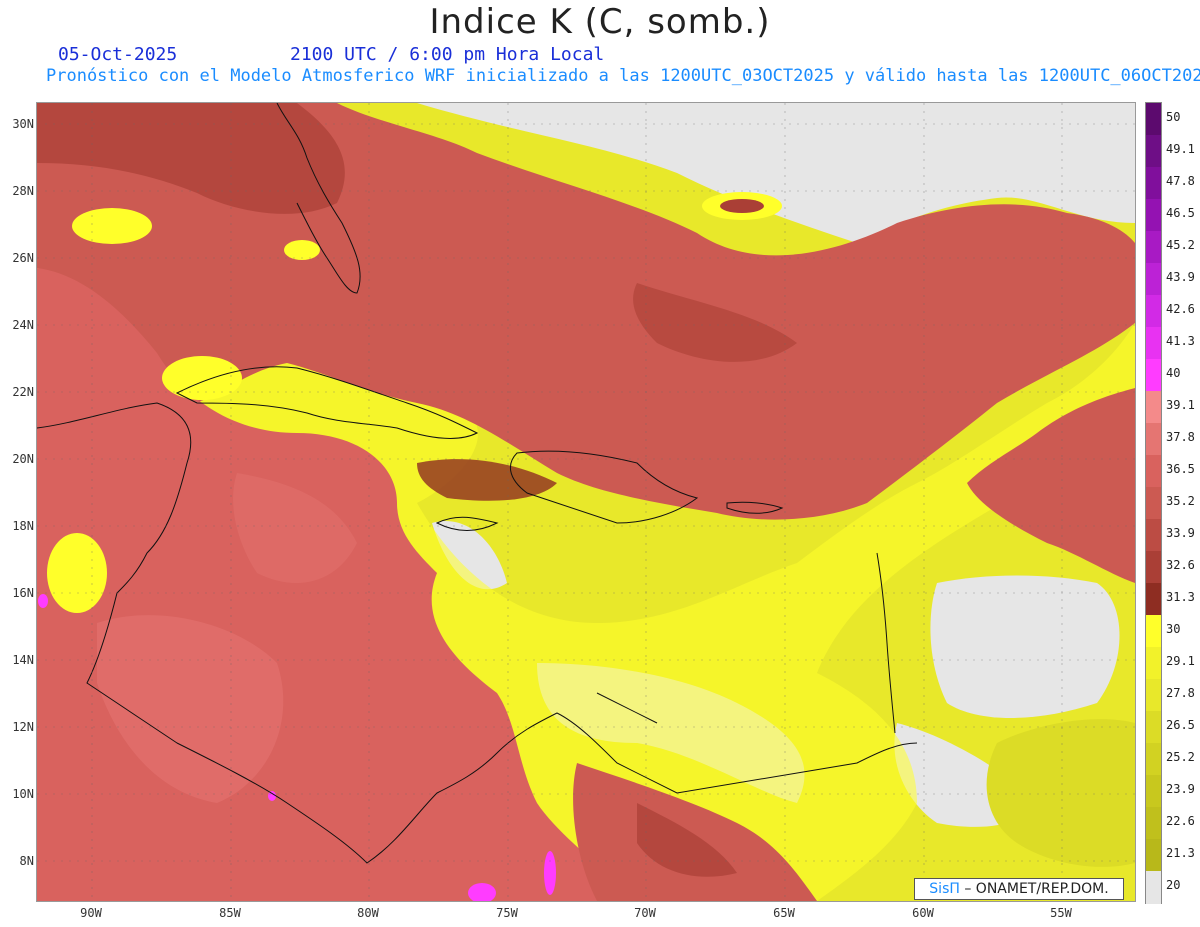 This screenshot has height=927, width=1200. What do you see at coordinates (23, 124) in the screenshot?
I see `lat-label-30n: 30N` at bounding box center [23, 124].